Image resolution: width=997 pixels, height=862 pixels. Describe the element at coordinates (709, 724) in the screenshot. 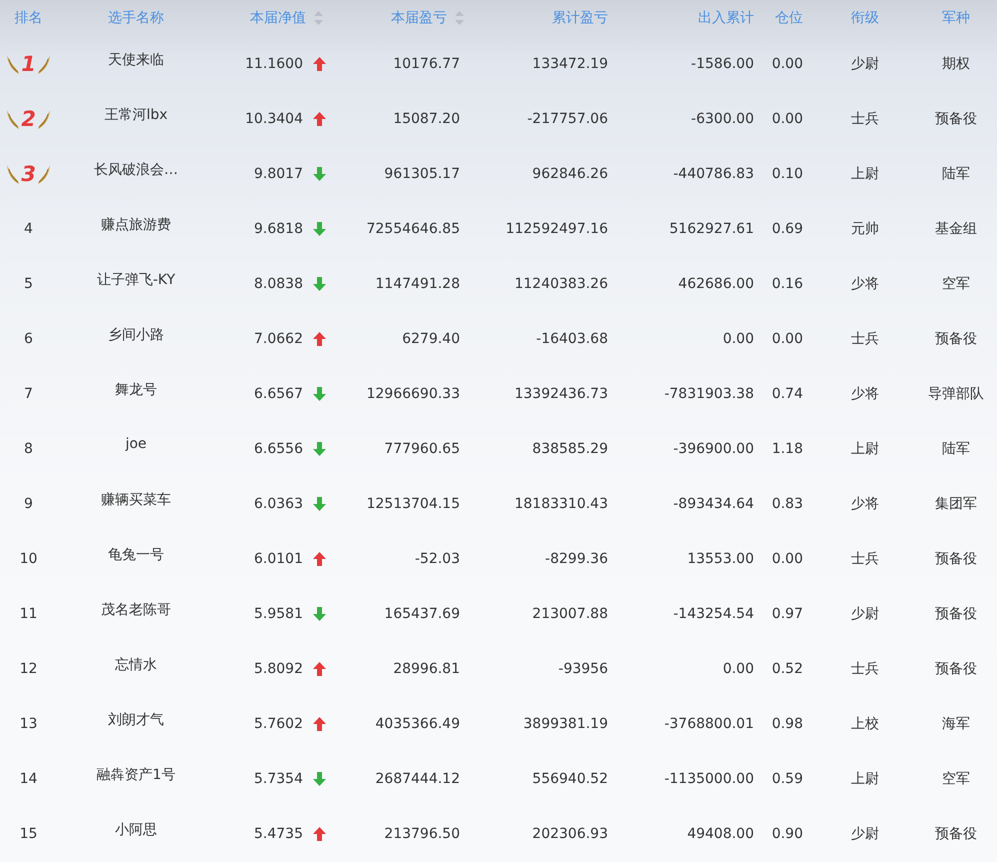

I see `table-cell: -3768800.01` at that location.